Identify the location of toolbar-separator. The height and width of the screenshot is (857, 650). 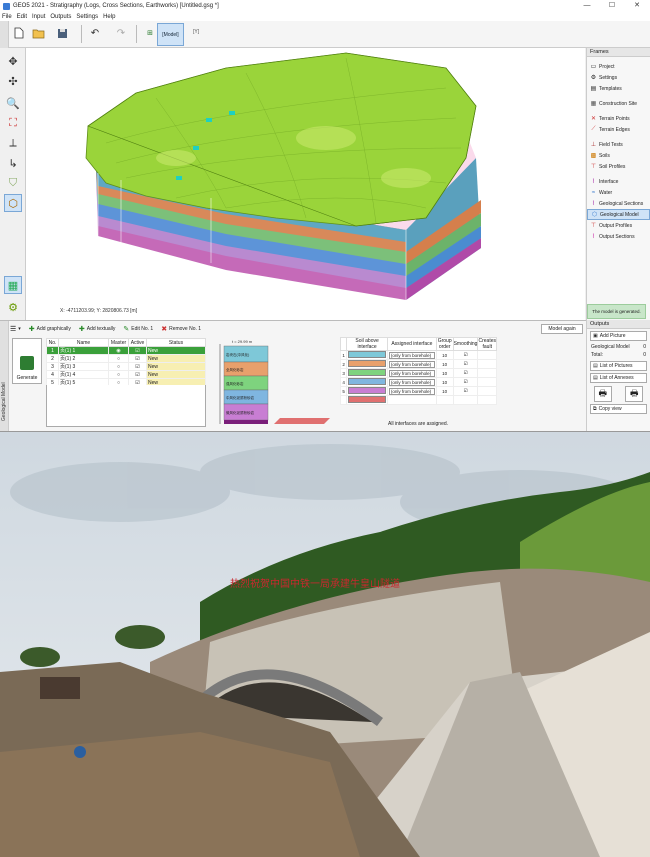
(136, 34).